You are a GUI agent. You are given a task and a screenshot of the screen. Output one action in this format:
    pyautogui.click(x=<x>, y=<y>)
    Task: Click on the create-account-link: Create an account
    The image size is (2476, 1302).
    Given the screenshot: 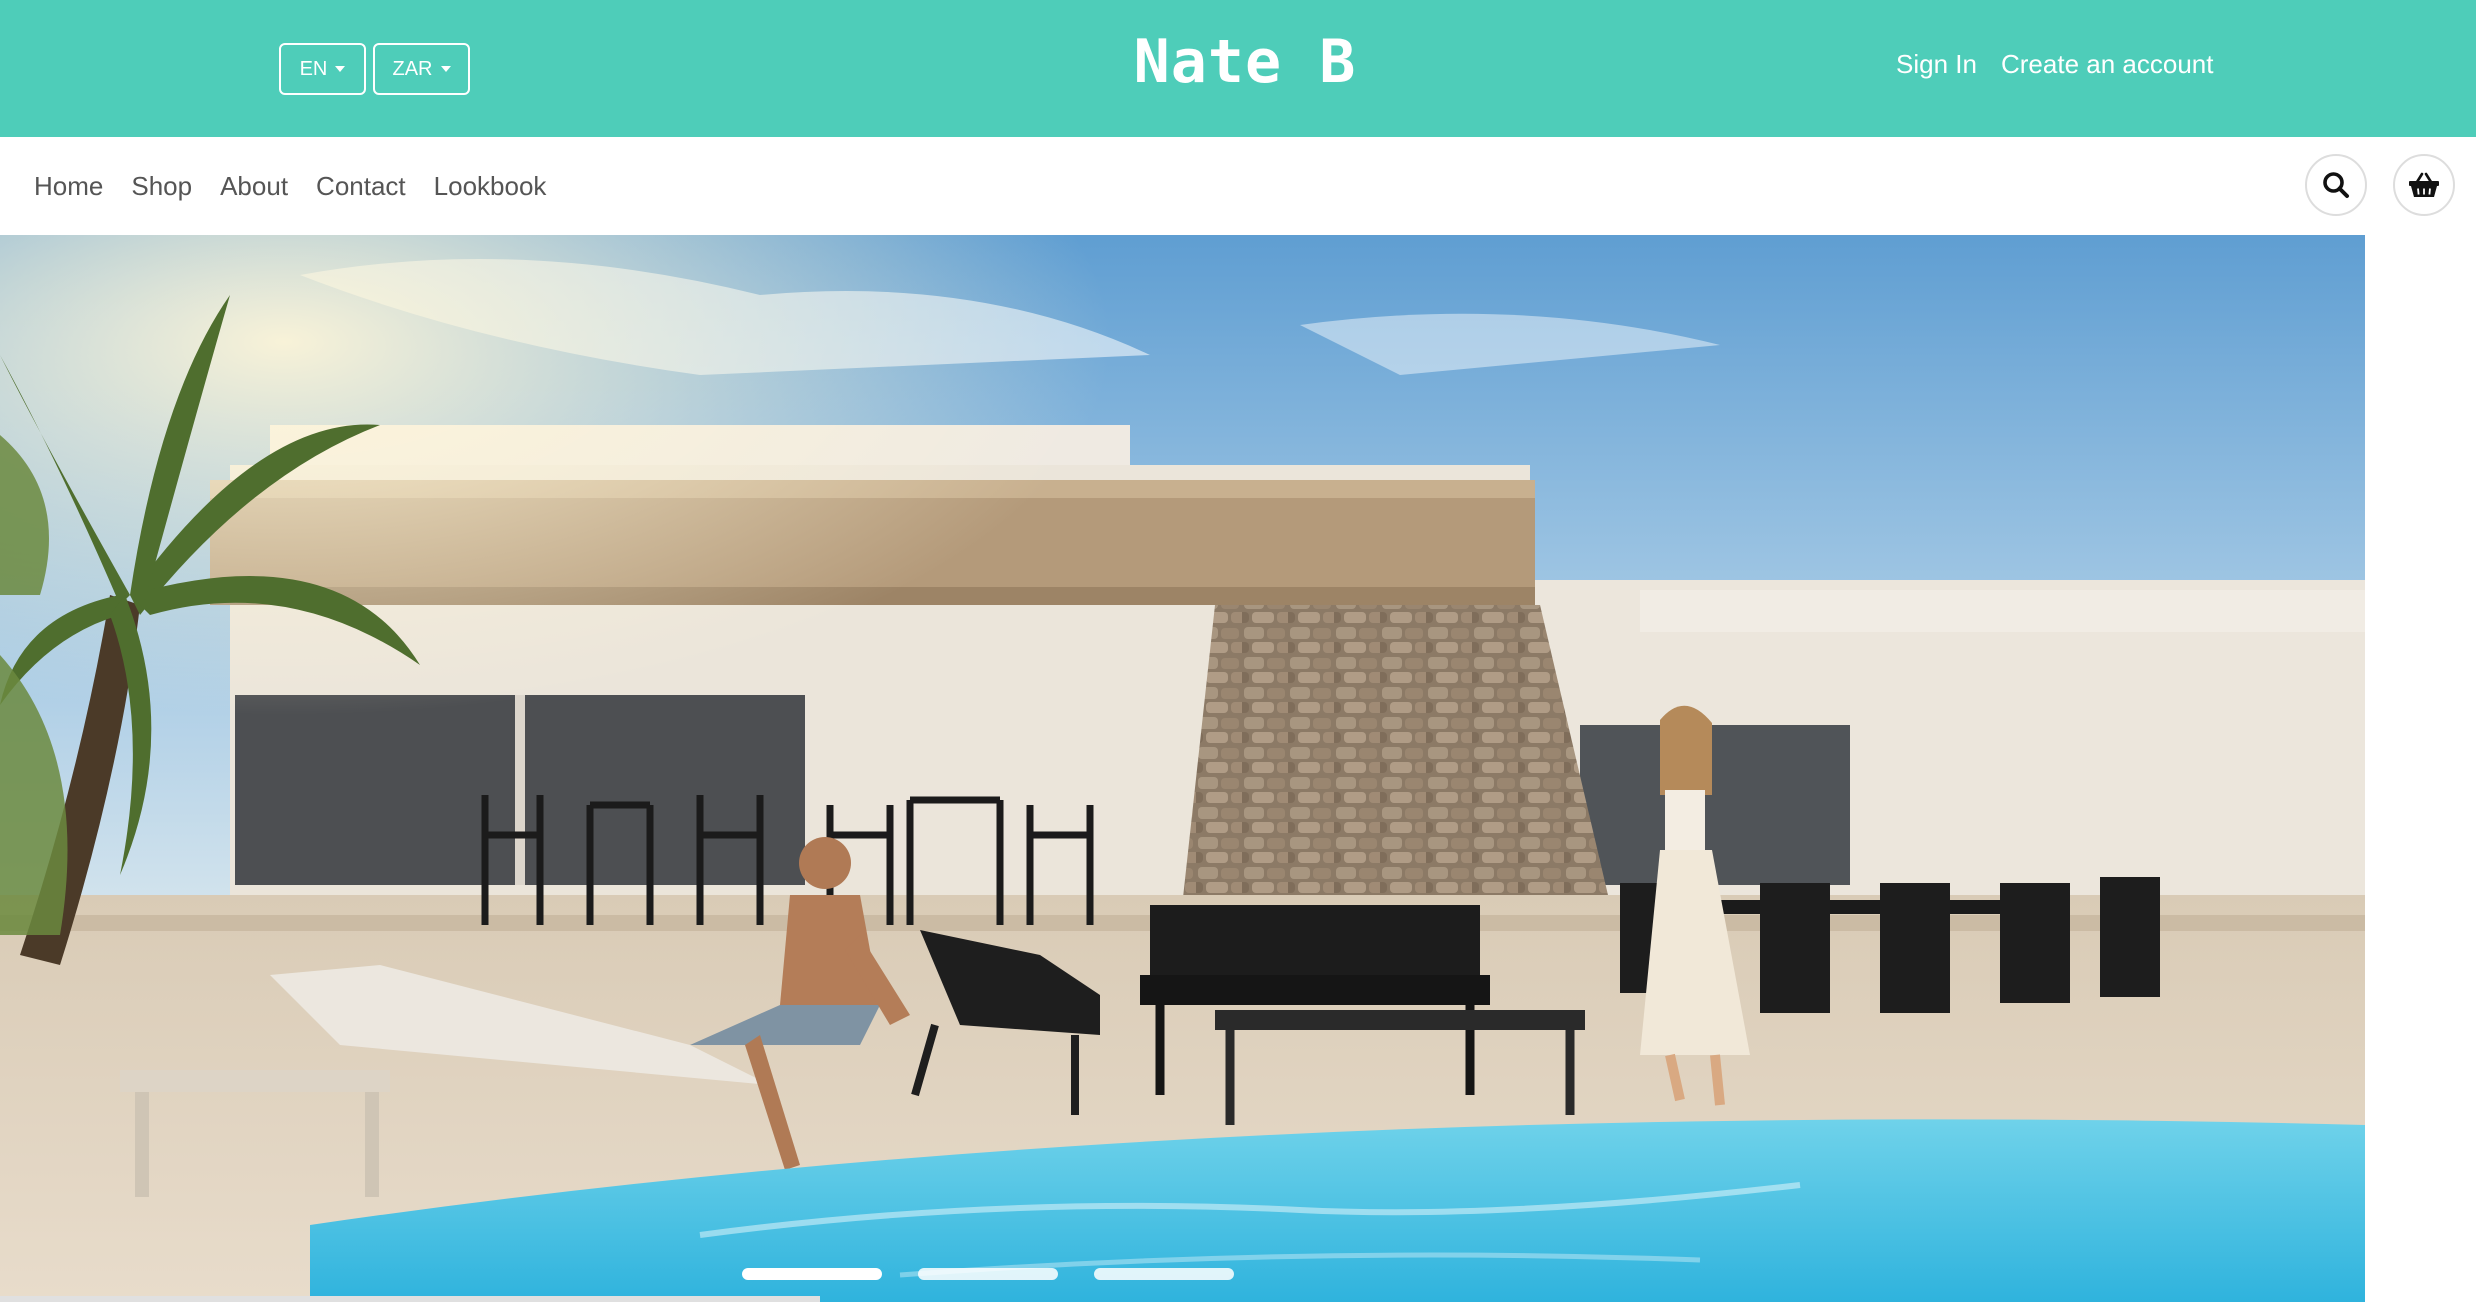 What is the action you would take?
    pyautogui.click(x=2107, y=64)
    